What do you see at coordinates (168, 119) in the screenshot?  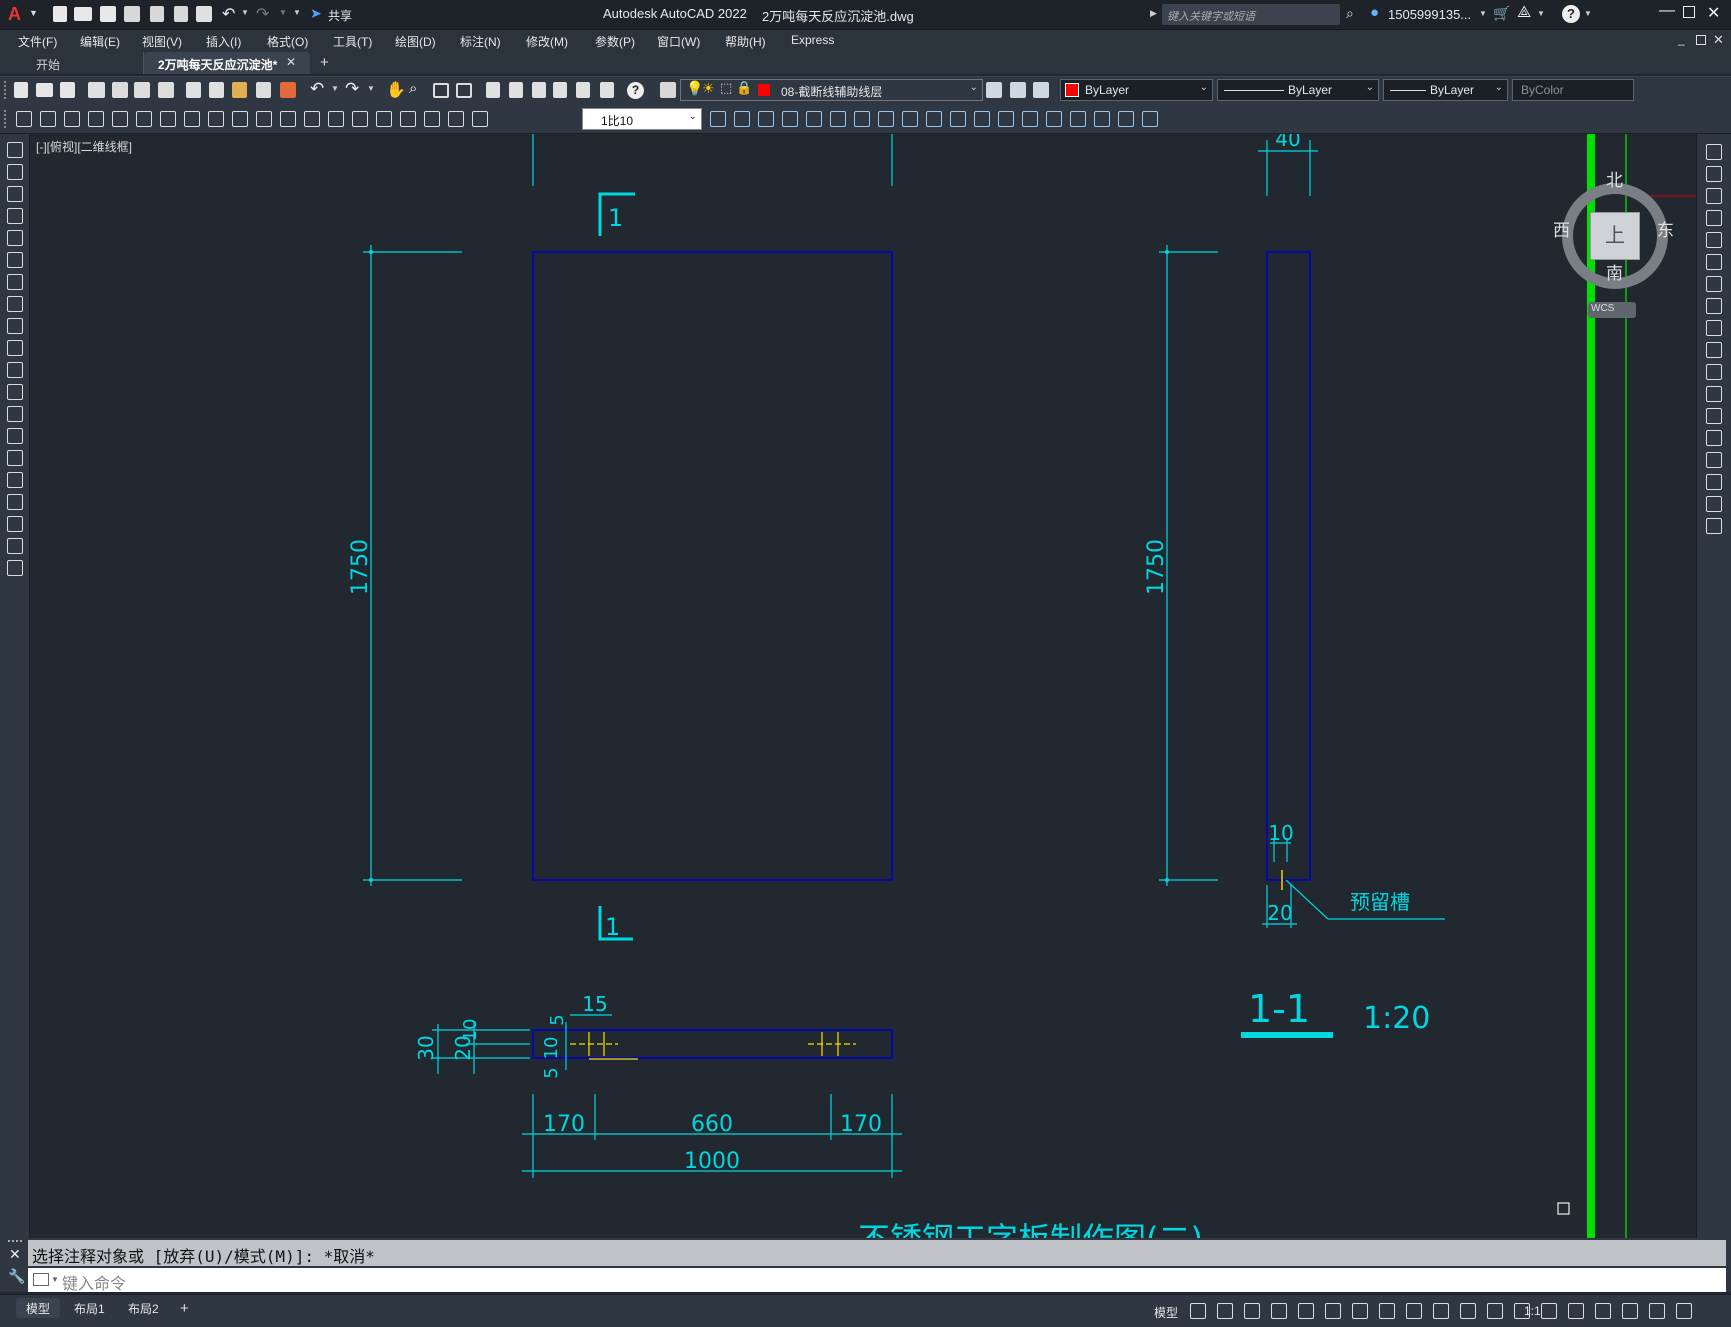 I see `dim-diameter-icon` at bounding box center [168, 119].